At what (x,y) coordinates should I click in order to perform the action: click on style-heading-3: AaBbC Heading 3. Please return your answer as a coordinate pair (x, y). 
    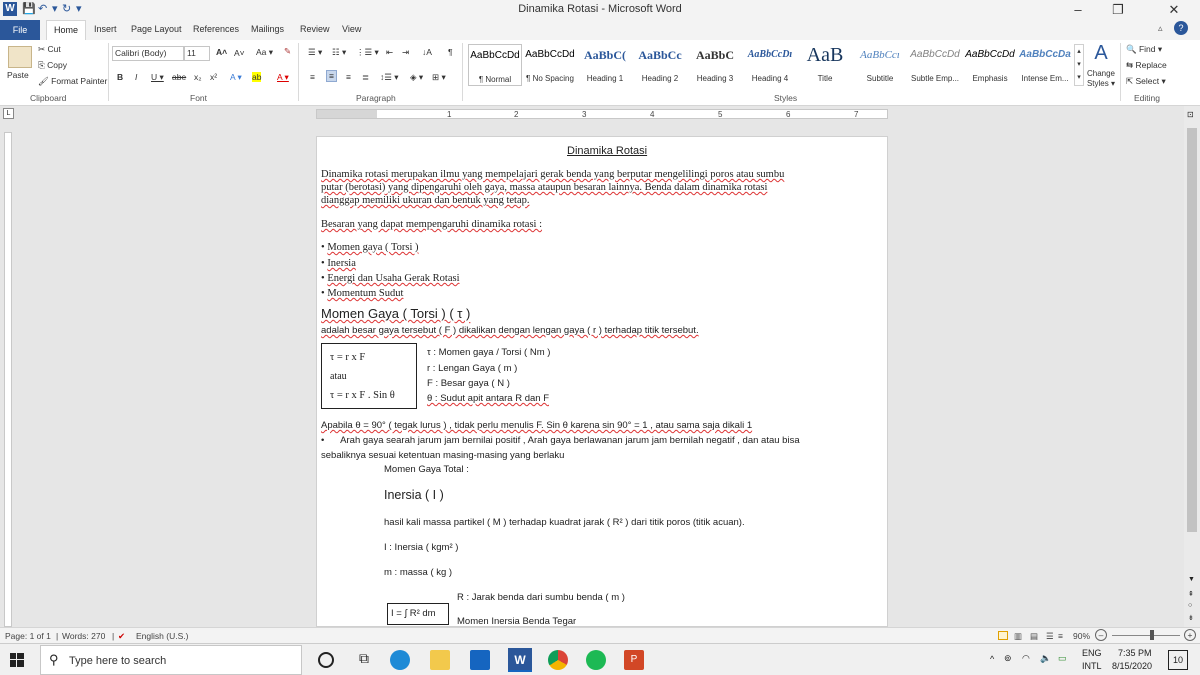
    Looking at the image, I should click on (715, 65).